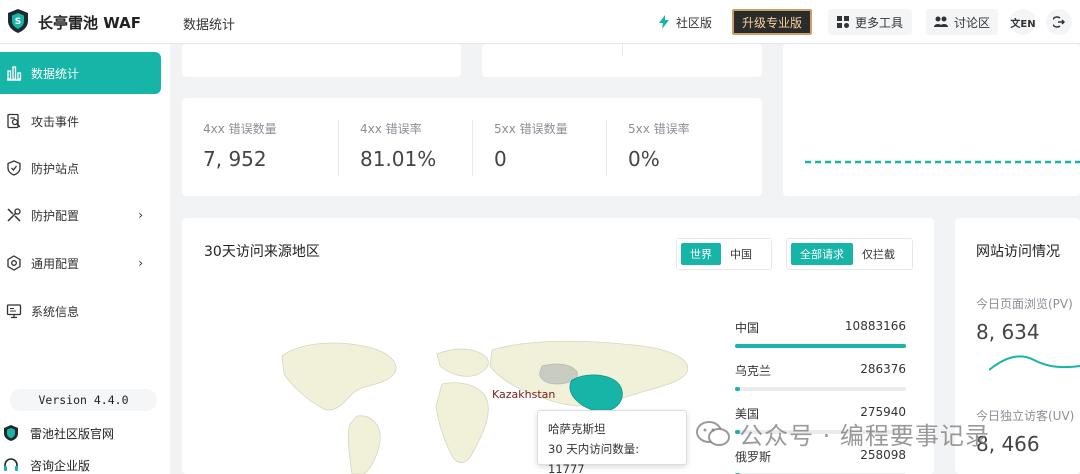 The width and height of the screenshot is (1080, 474). I want to click on stat-value: 7, 952, so click(235, 159).